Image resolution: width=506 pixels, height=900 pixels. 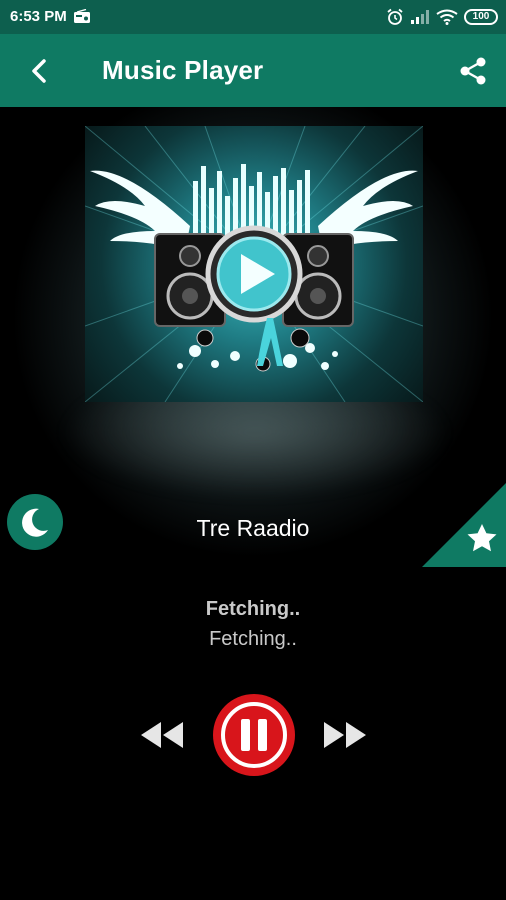 I want to click on signal-icon, so click(x=420, y=17).